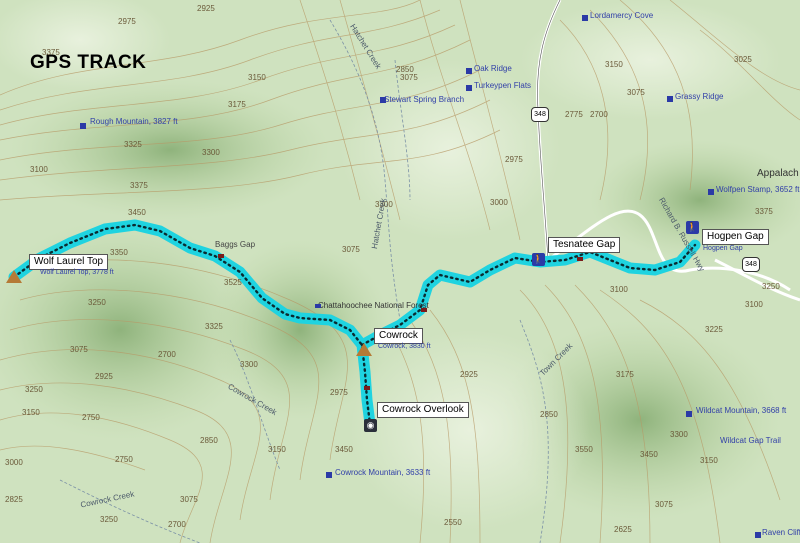  Describe the element at coordinates (757, 189) in the screenshot. I see `feature-wolfpen-stamp: Wolfpen Stamp, 3652 ft` at that location.